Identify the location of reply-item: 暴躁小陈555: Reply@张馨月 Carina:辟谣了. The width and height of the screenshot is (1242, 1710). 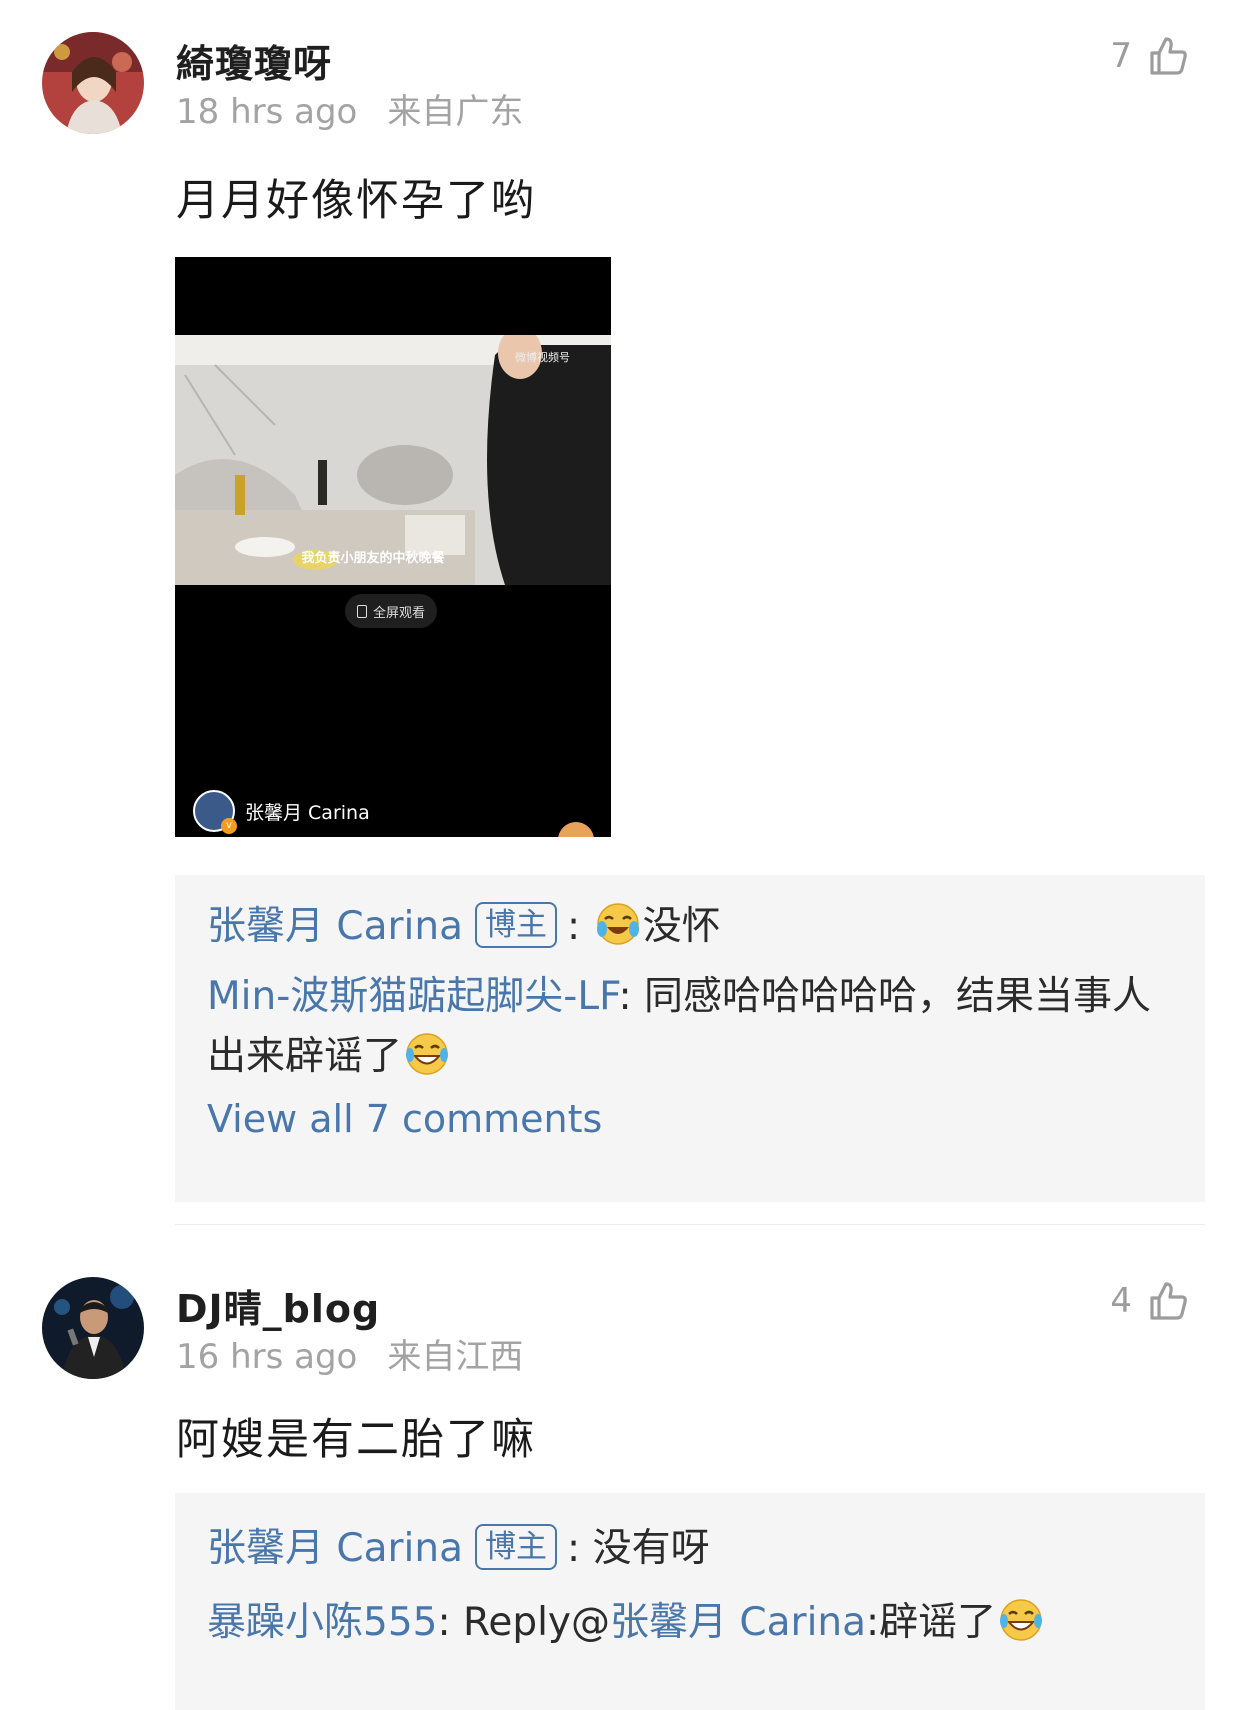
(693, 1623).